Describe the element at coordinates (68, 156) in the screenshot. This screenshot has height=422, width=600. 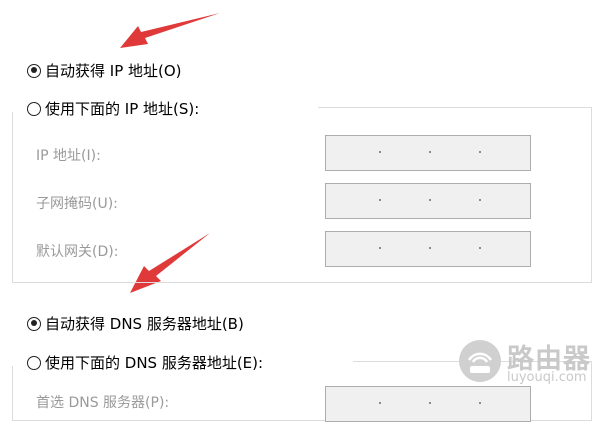
I see `ip-address-label: IP 地址(I):` at that location.